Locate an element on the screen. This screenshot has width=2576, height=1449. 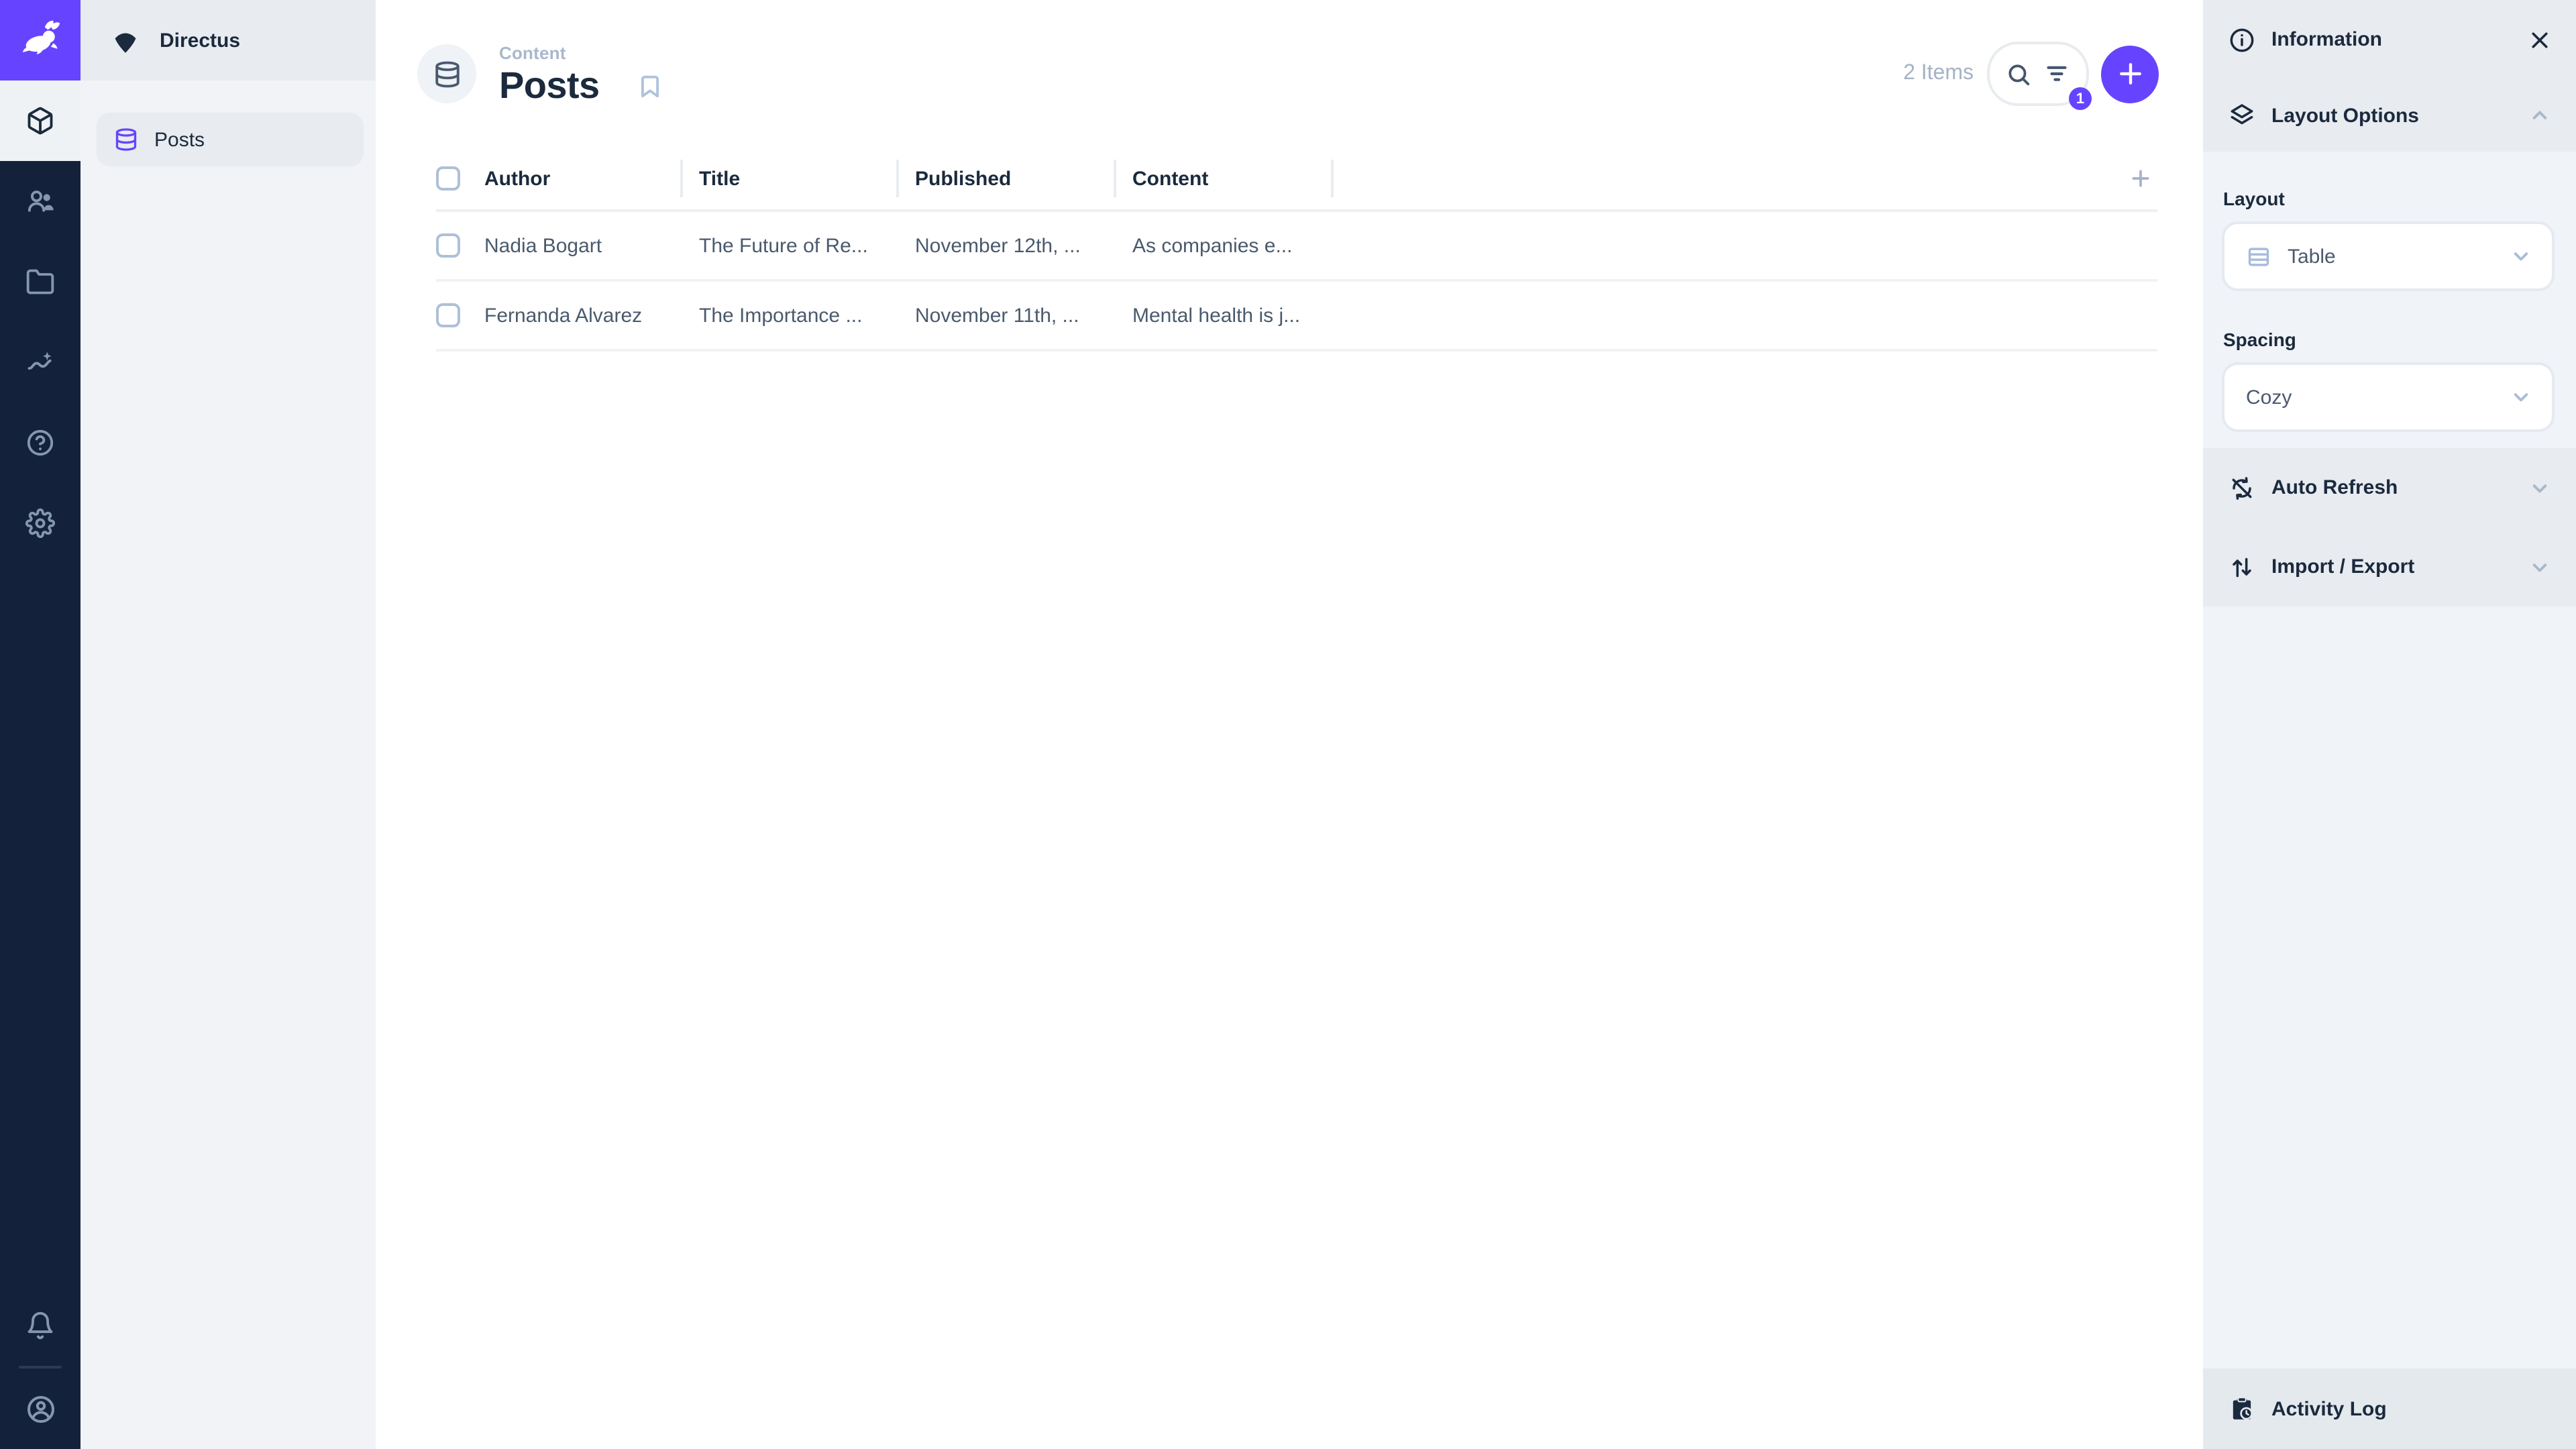
activity-log-label: Activity Log is located at coordinates (2329, 1408).